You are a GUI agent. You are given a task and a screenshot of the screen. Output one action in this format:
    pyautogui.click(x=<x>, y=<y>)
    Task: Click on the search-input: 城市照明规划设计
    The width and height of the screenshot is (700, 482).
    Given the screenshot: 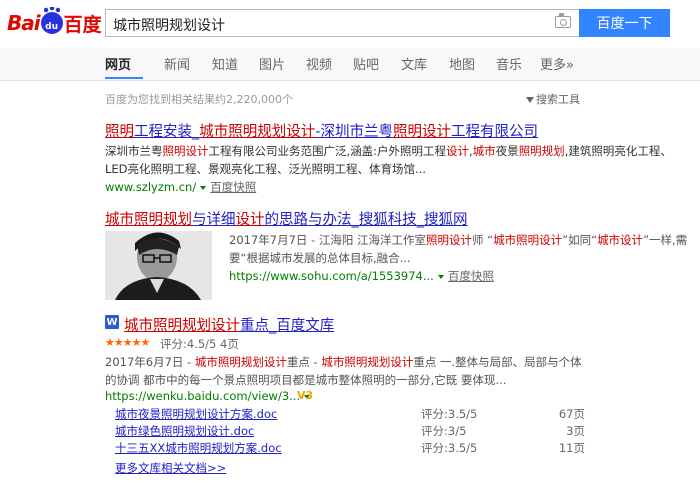 What is the action you would take?
    pyautogui.click(x=342, y=23)
    